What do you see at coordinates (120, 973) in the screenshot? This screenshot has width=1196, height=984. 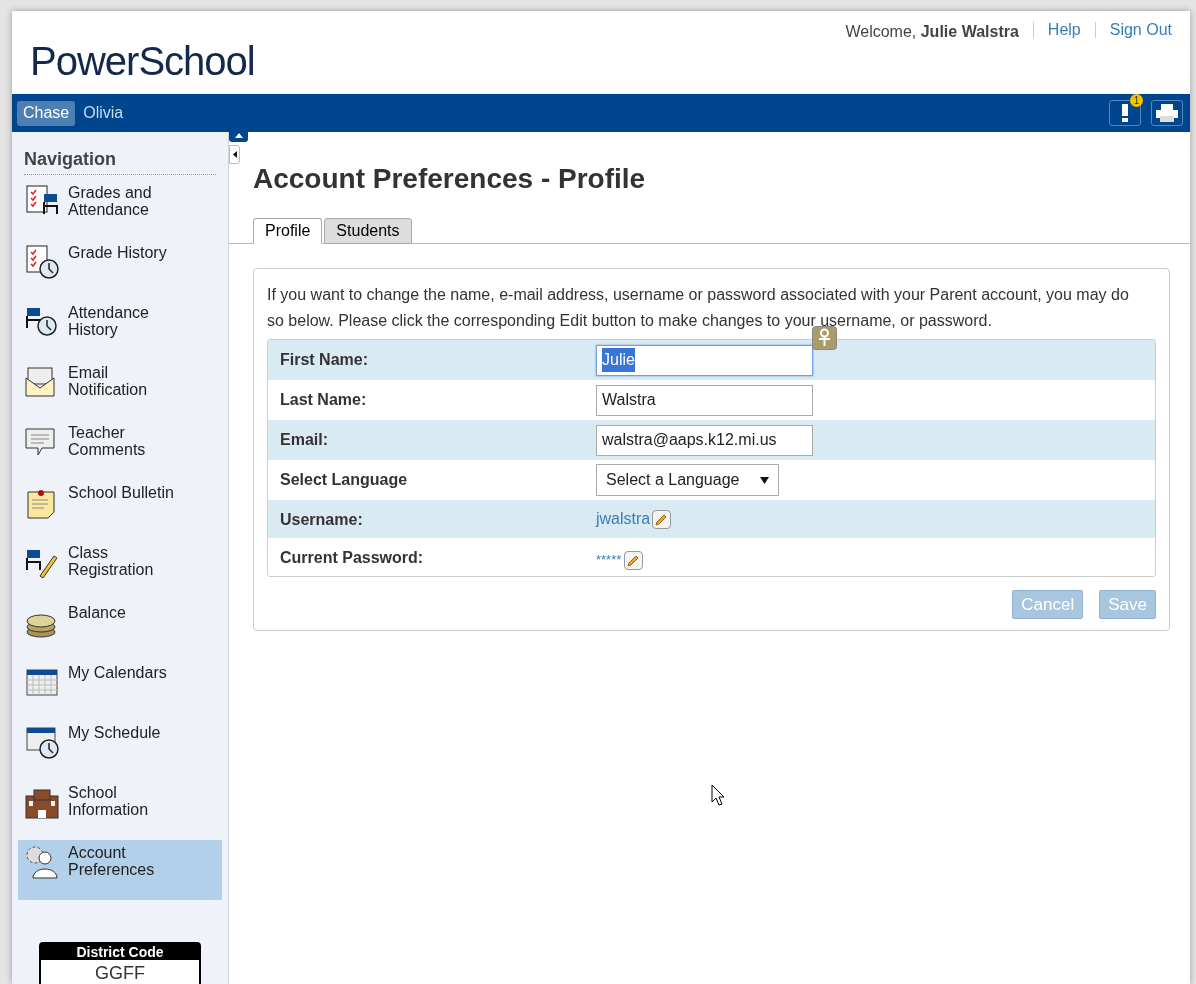 I see `district-code-value: GGFF` at bounding box center [120, 973].